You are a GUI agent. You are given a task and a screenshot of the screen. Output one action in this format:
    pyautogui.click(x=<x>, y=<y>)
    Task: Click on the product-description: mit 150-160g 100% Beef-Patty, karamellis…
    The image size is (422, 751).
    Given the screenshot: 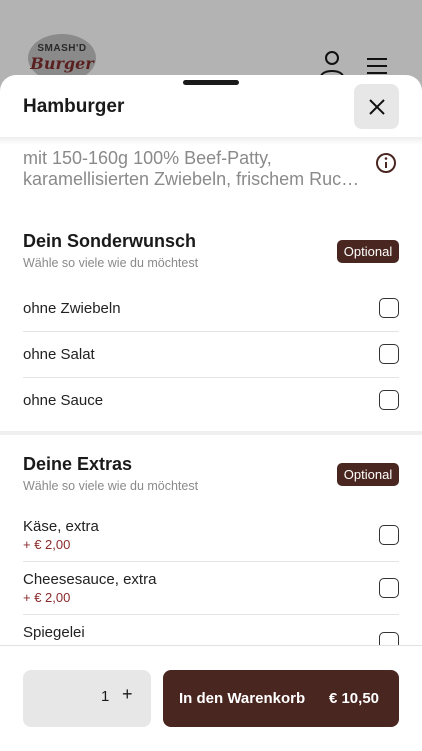 What is the action you would take?
    pyautogui.click(x=193, y=169)
    